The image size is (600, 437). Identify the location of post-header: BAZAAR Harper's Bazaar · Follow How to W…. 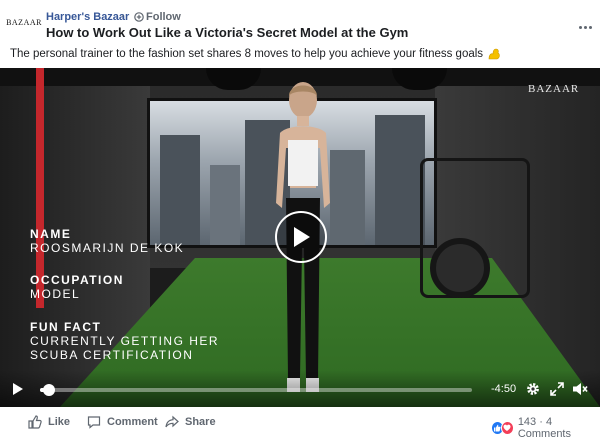
(300, 22).